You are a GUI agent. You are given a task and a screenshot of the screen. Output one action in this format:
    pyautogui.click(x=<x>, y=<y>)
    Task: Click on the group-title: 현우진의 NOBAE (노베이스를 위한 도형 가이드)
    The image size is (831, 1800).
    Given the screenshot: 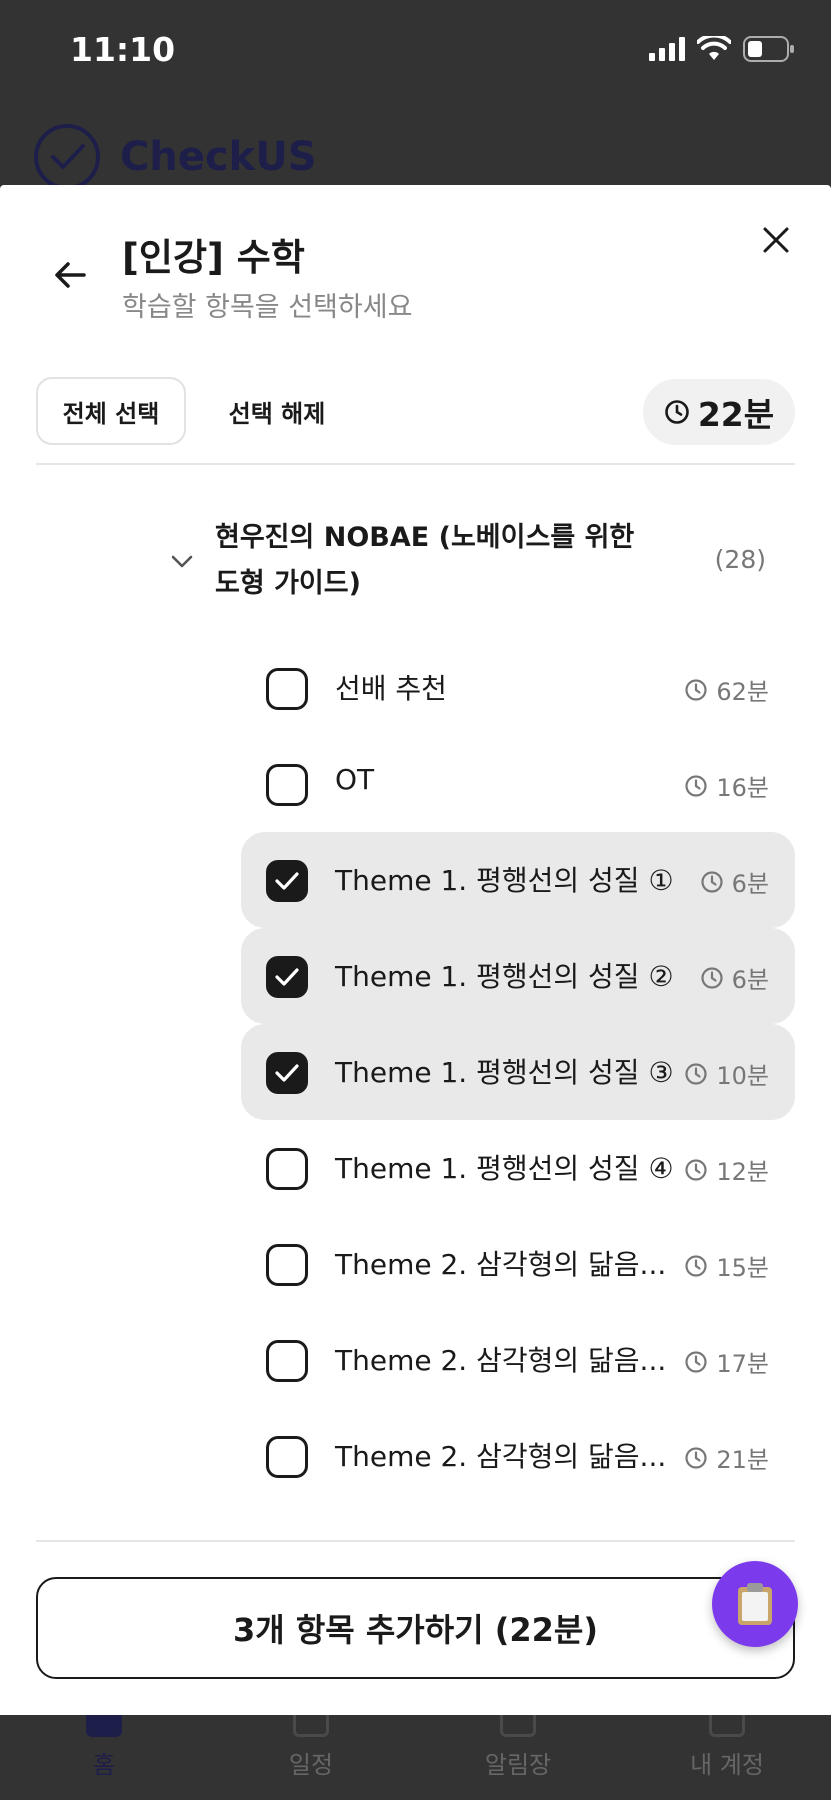 What is the action you would take?
    pyautogui.click(x=425, y=560)
    